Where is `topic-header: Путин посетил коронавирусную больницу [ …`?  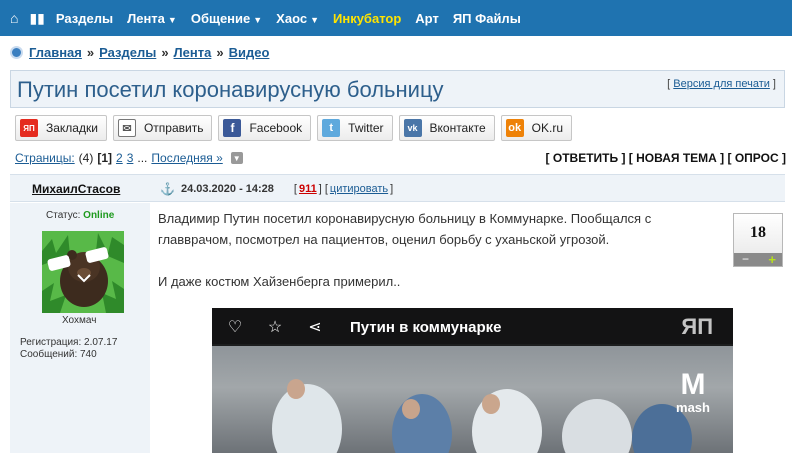
topic-header: Путин посетил коронавирусную больницу [ … is located at coordinates (397, 89).